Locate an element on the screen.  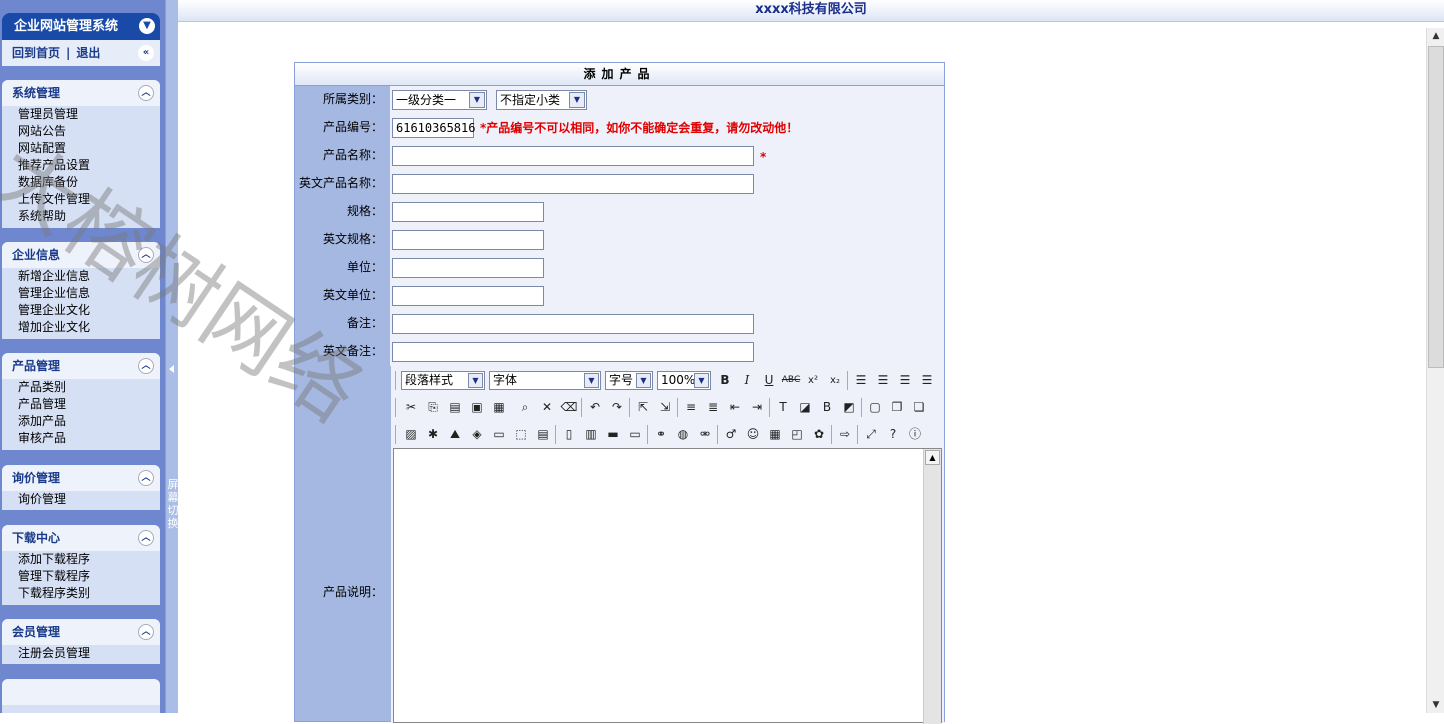
scroll-thumb is located at coordinates (1436, 207).